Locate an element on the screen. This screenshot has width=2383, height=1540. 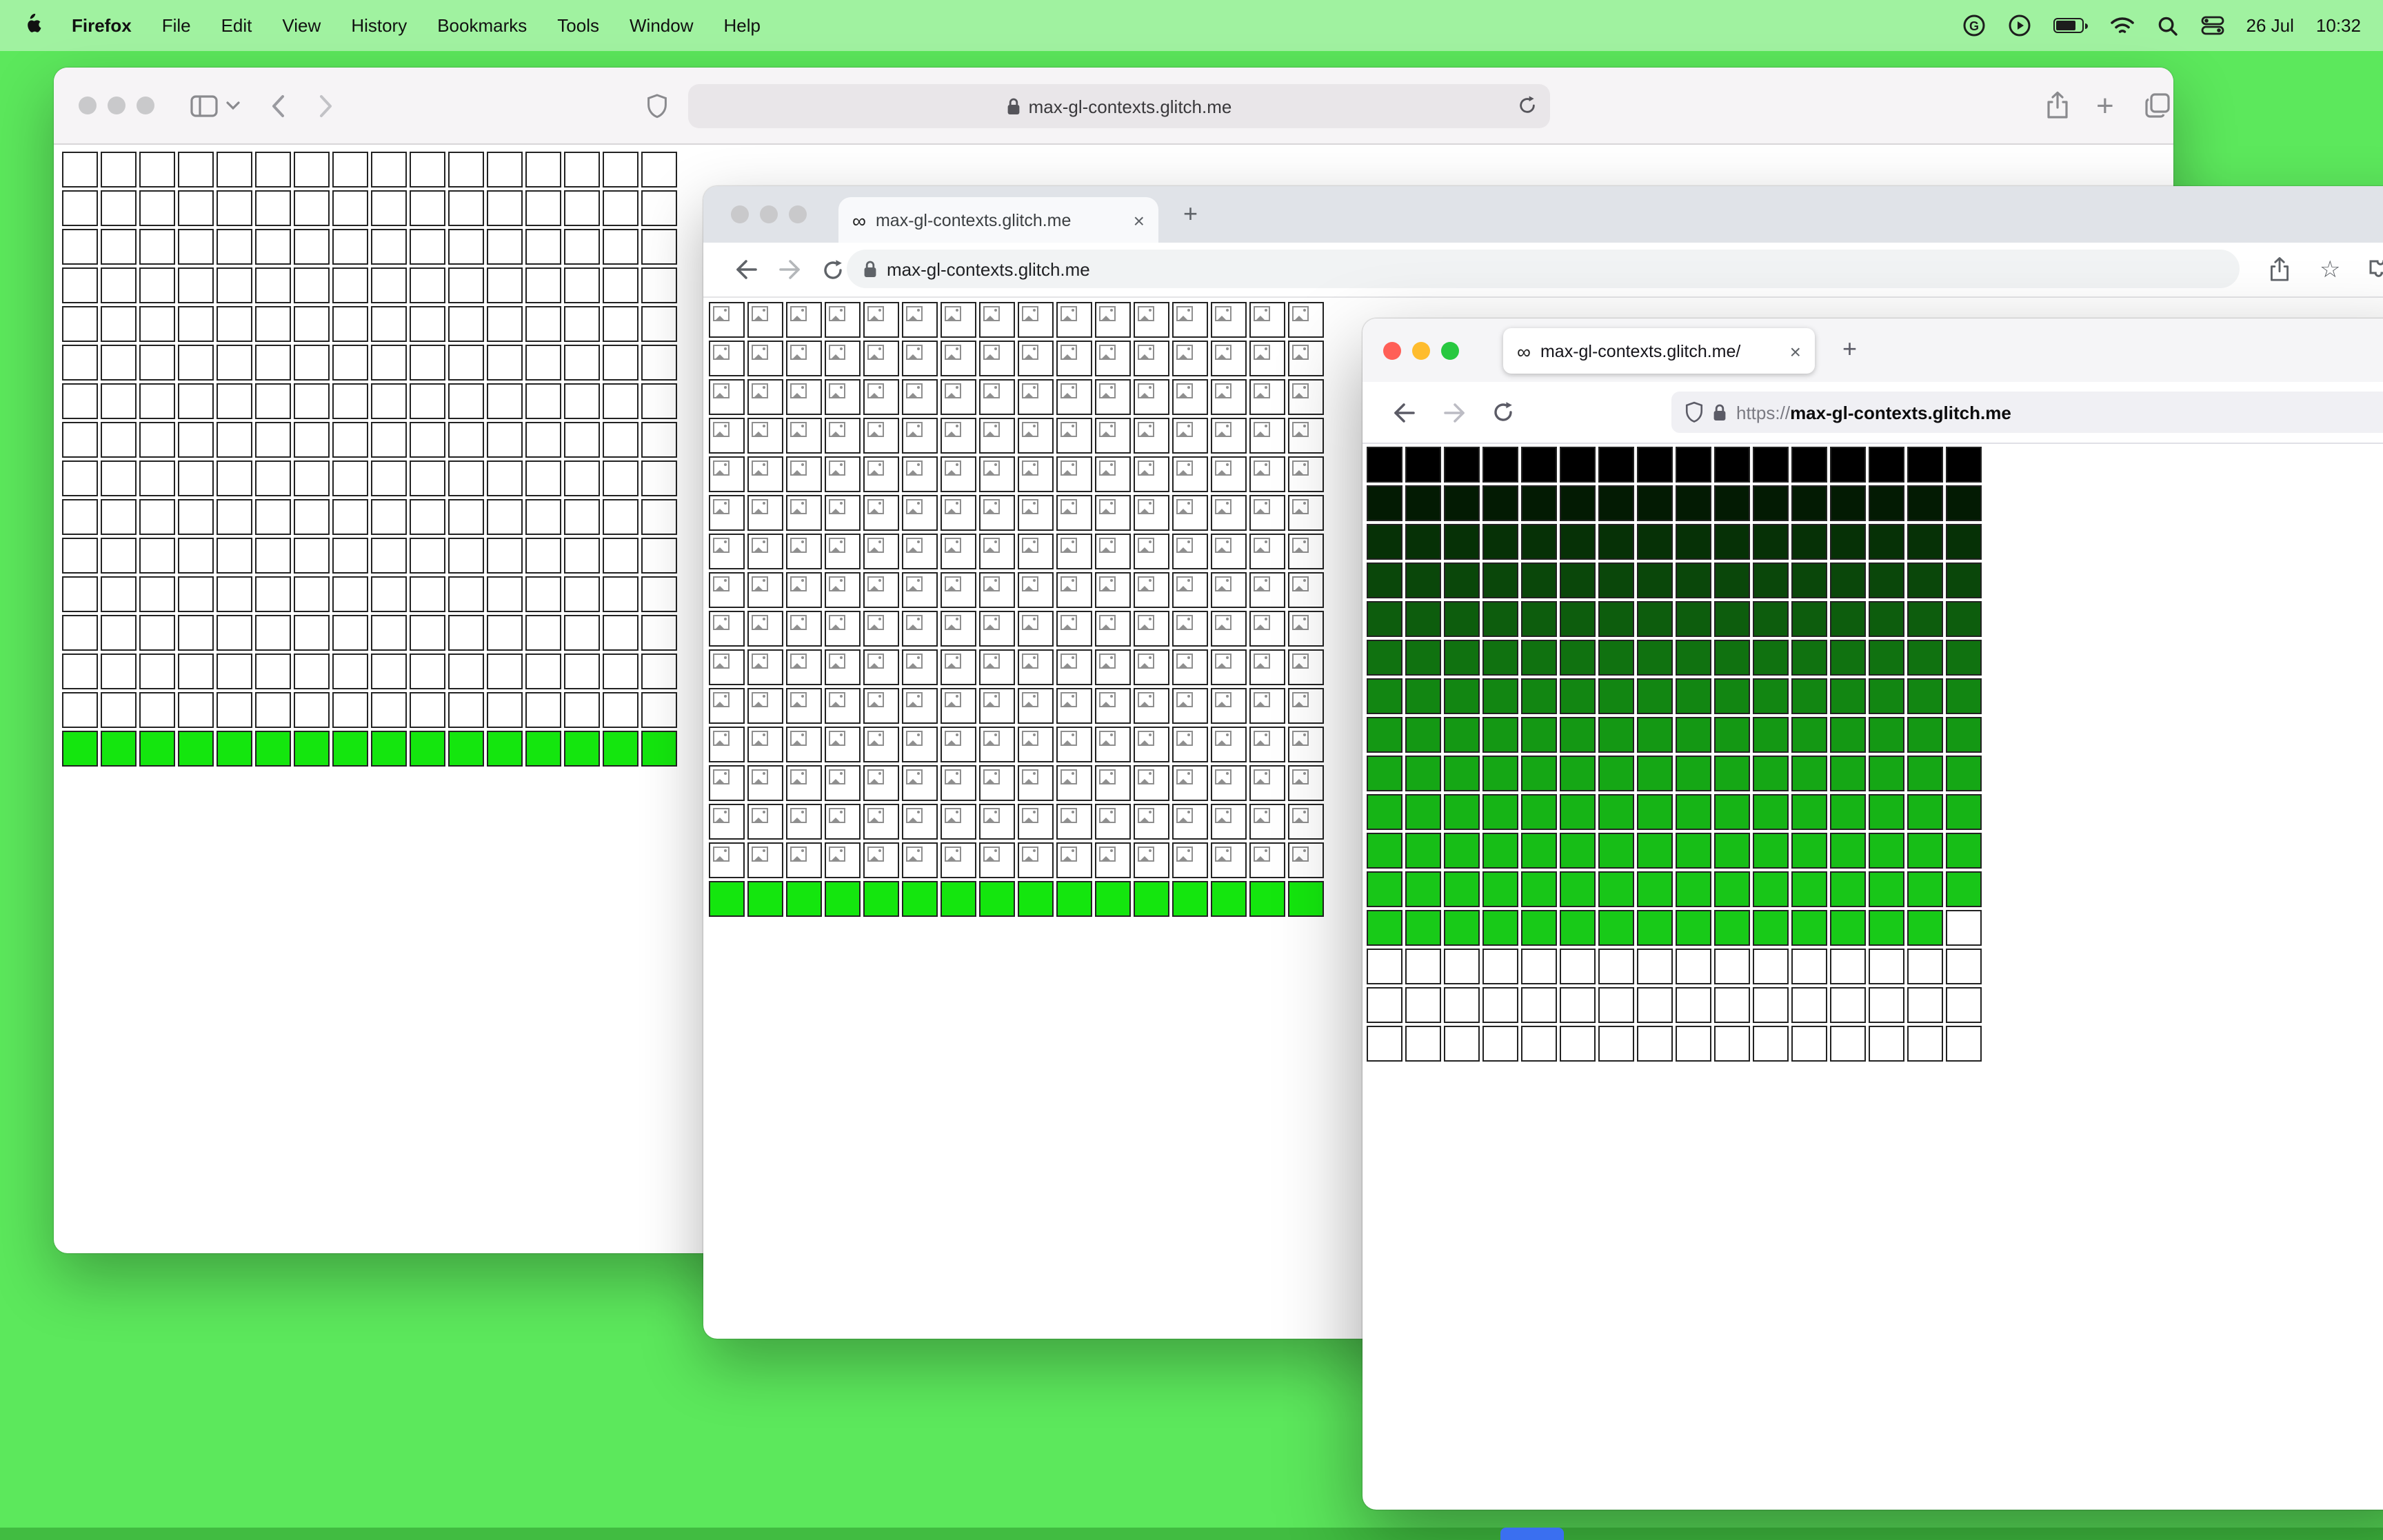
play-status-icon is located at coordinates (2019, 26).